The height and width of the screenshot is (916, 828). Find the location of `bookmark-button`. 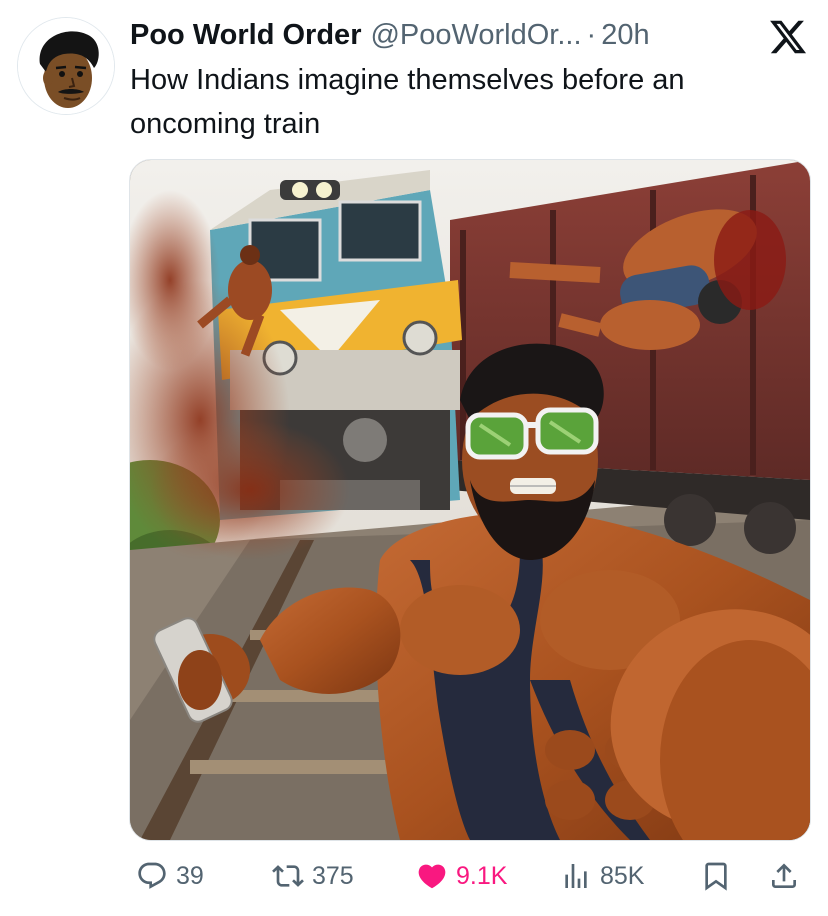

bookmark-button is located at coordinates (716, 876).